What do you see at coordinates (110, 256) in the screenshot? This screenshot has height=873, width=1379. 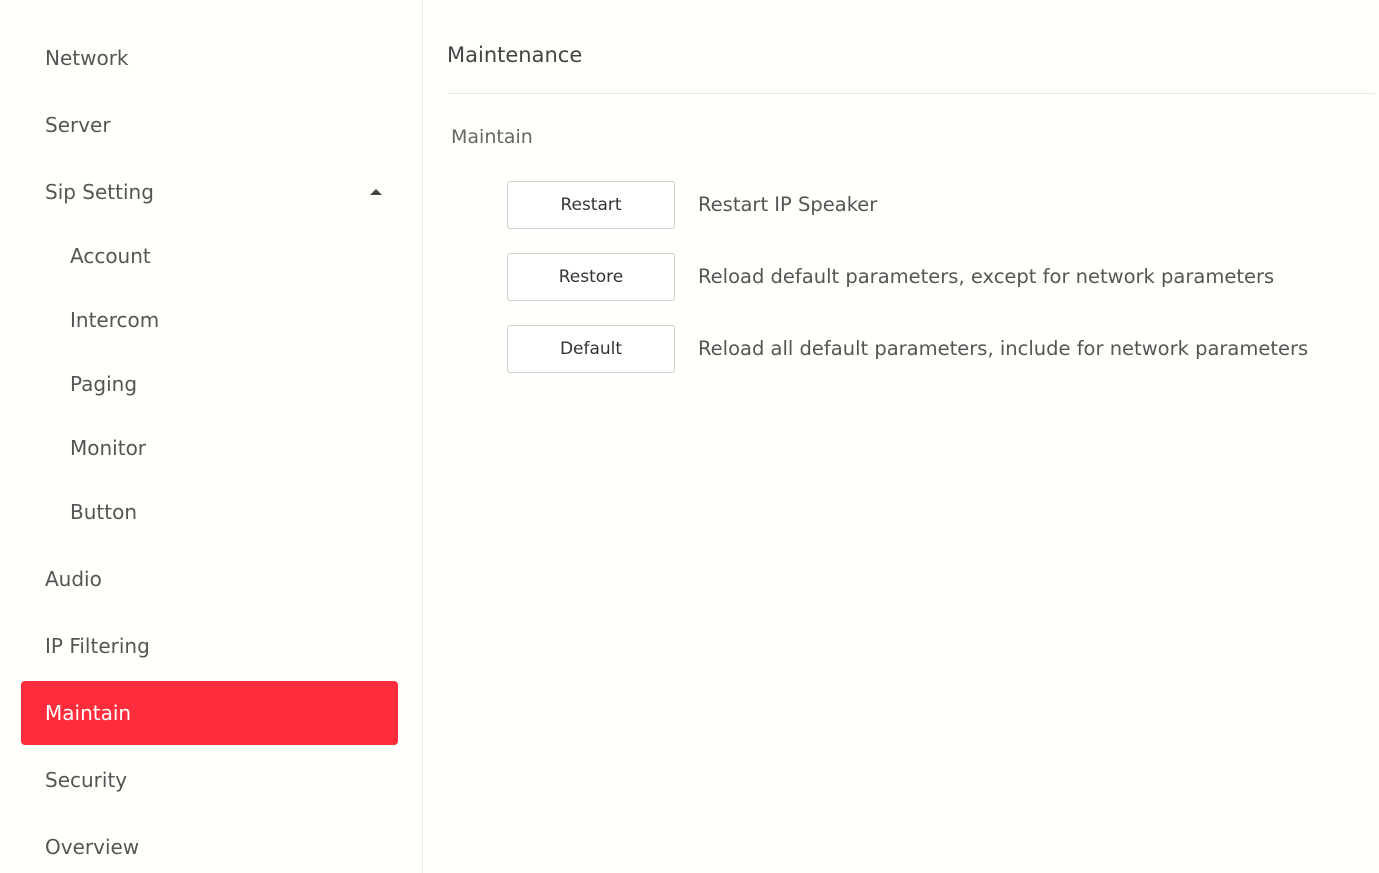 I see `sidebar-item-label: Account` at bounding box center [110, 256].